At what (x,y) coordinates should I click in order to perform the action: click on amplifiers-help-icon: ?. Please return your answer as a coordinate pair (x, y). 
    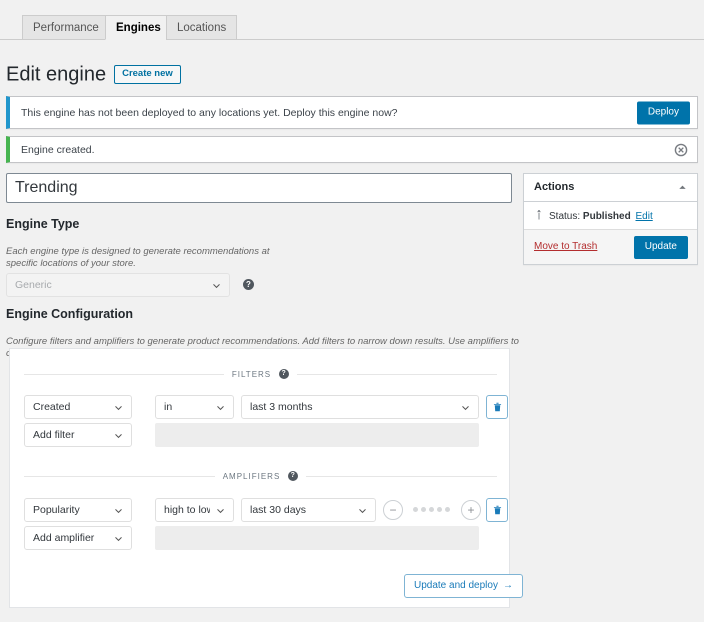
    Looking at the image, I should click on (293, 476).